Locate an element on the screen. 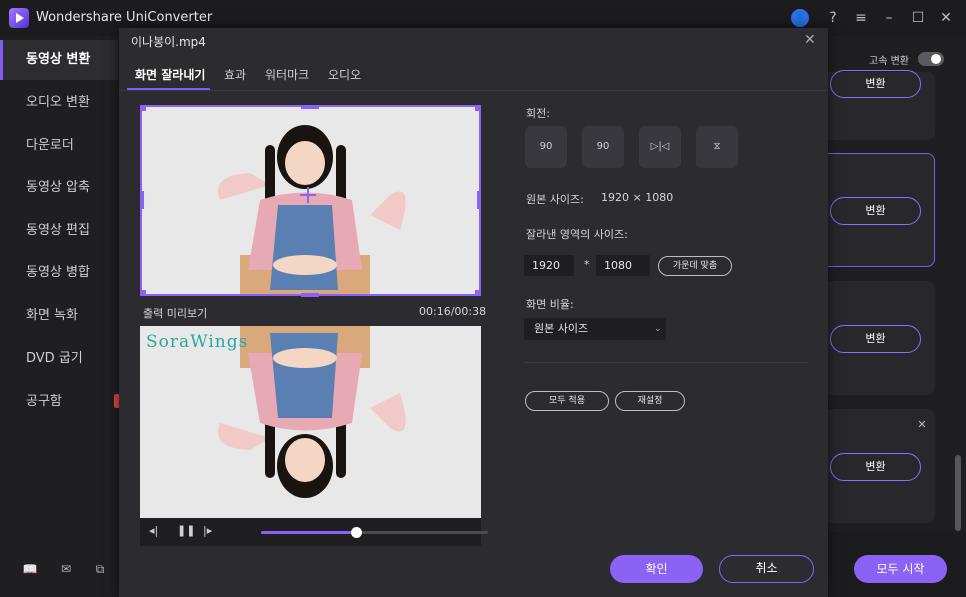 This screenshot has width=966, height=597. reset-button: 재설정 is located at coordinates (650, 401).